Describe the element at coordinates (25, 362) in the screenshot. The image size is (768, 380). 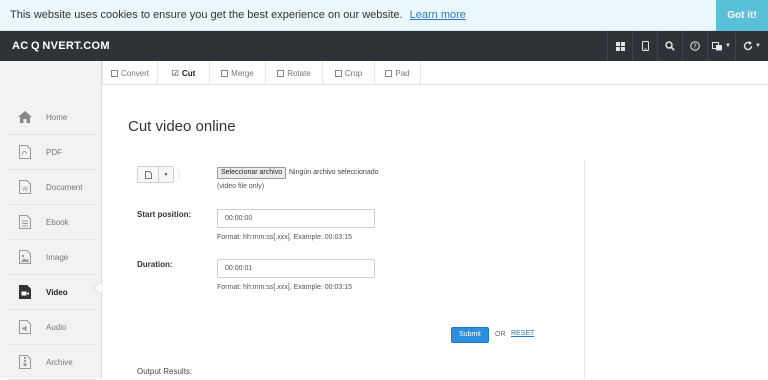
I see `archive-icon` at that location.